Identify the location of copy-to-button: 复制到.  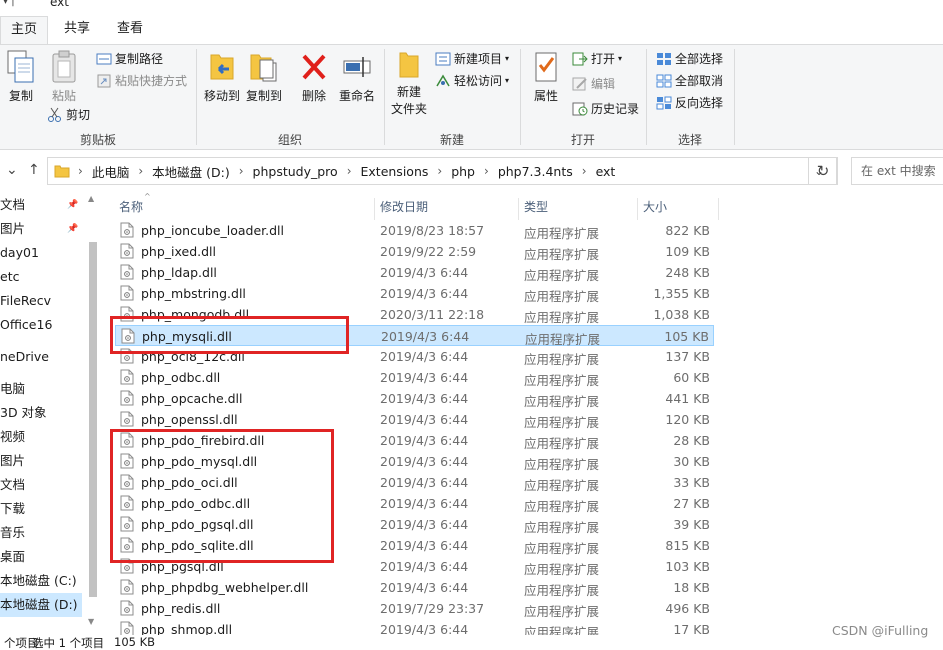
(264, 76).